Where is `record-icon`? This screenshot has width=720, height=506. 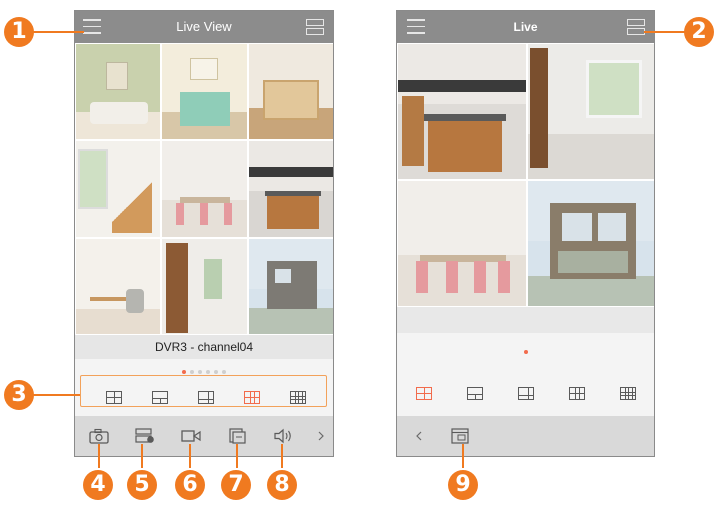 record-icon is located at coordinates (145, 436).